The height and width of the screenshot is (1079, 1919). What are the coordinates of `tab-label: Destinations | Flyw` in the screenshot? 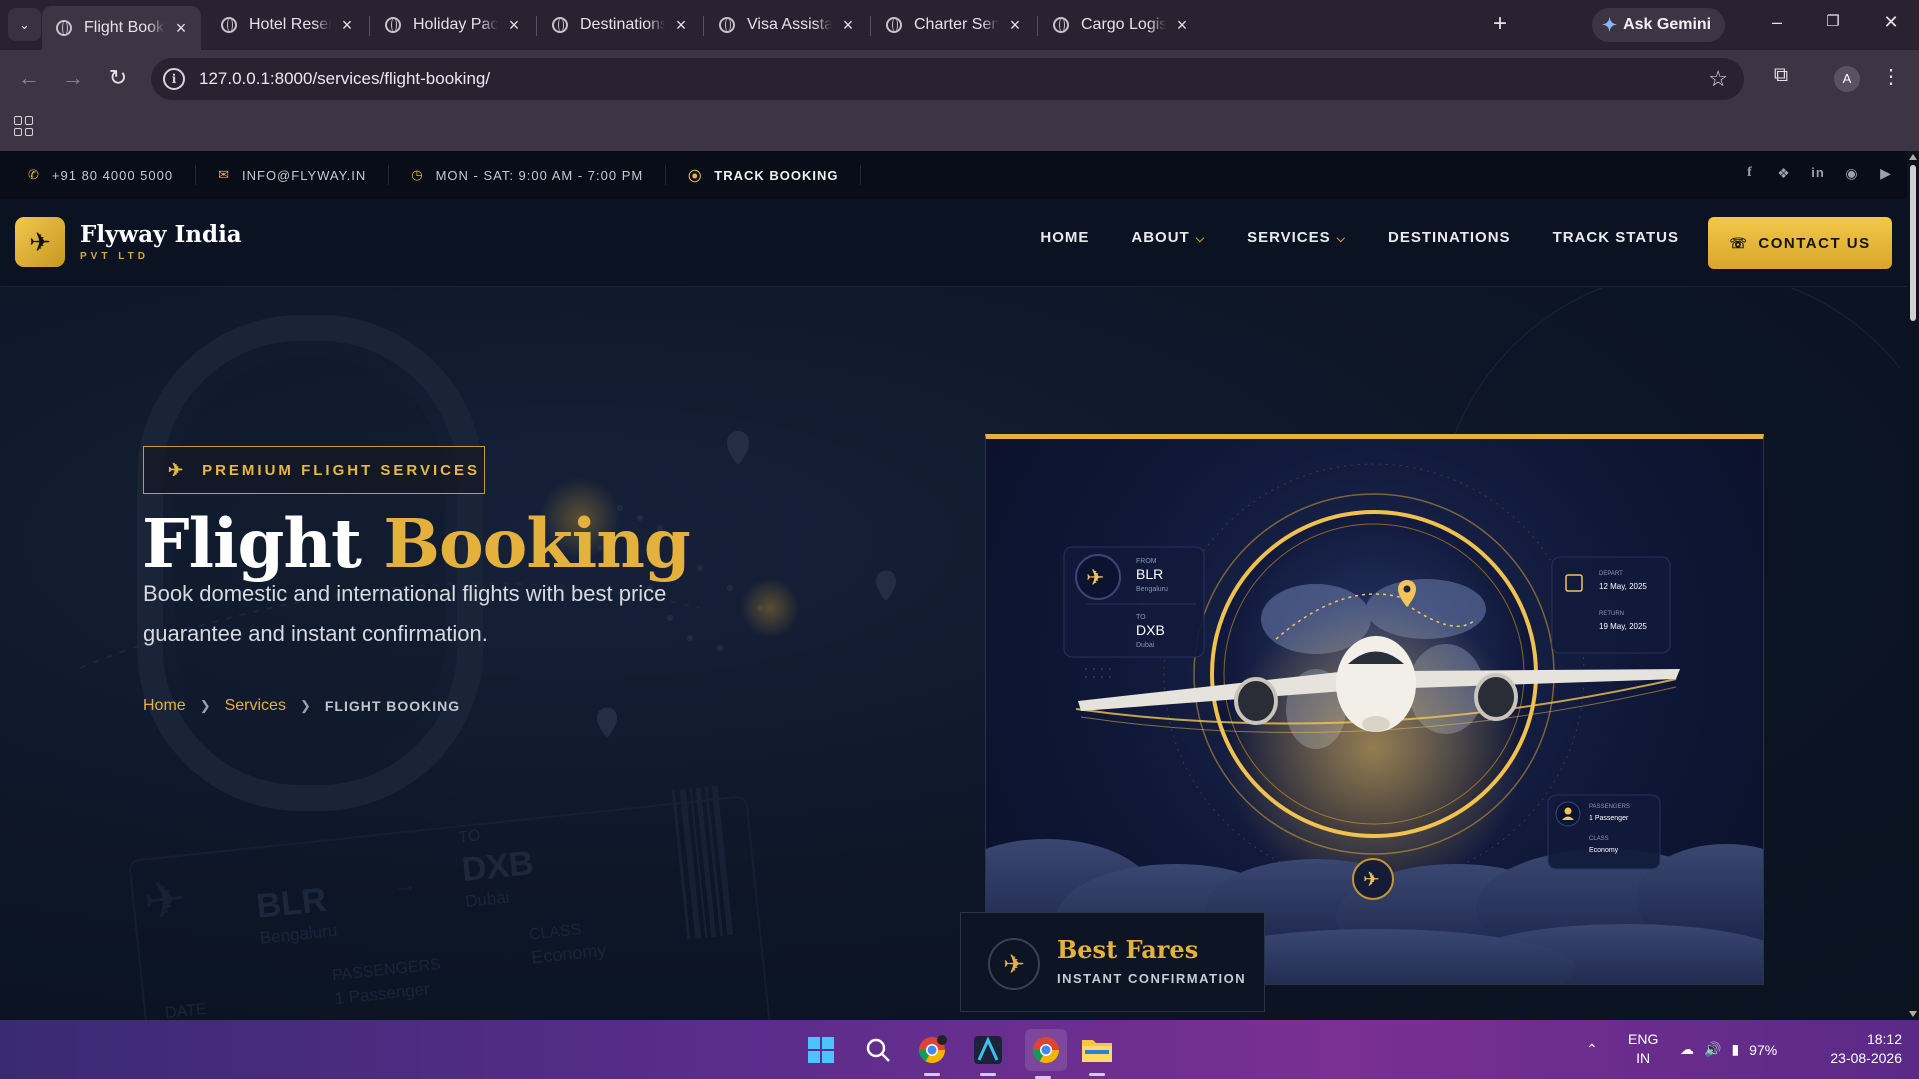 It's located at (622, 24).